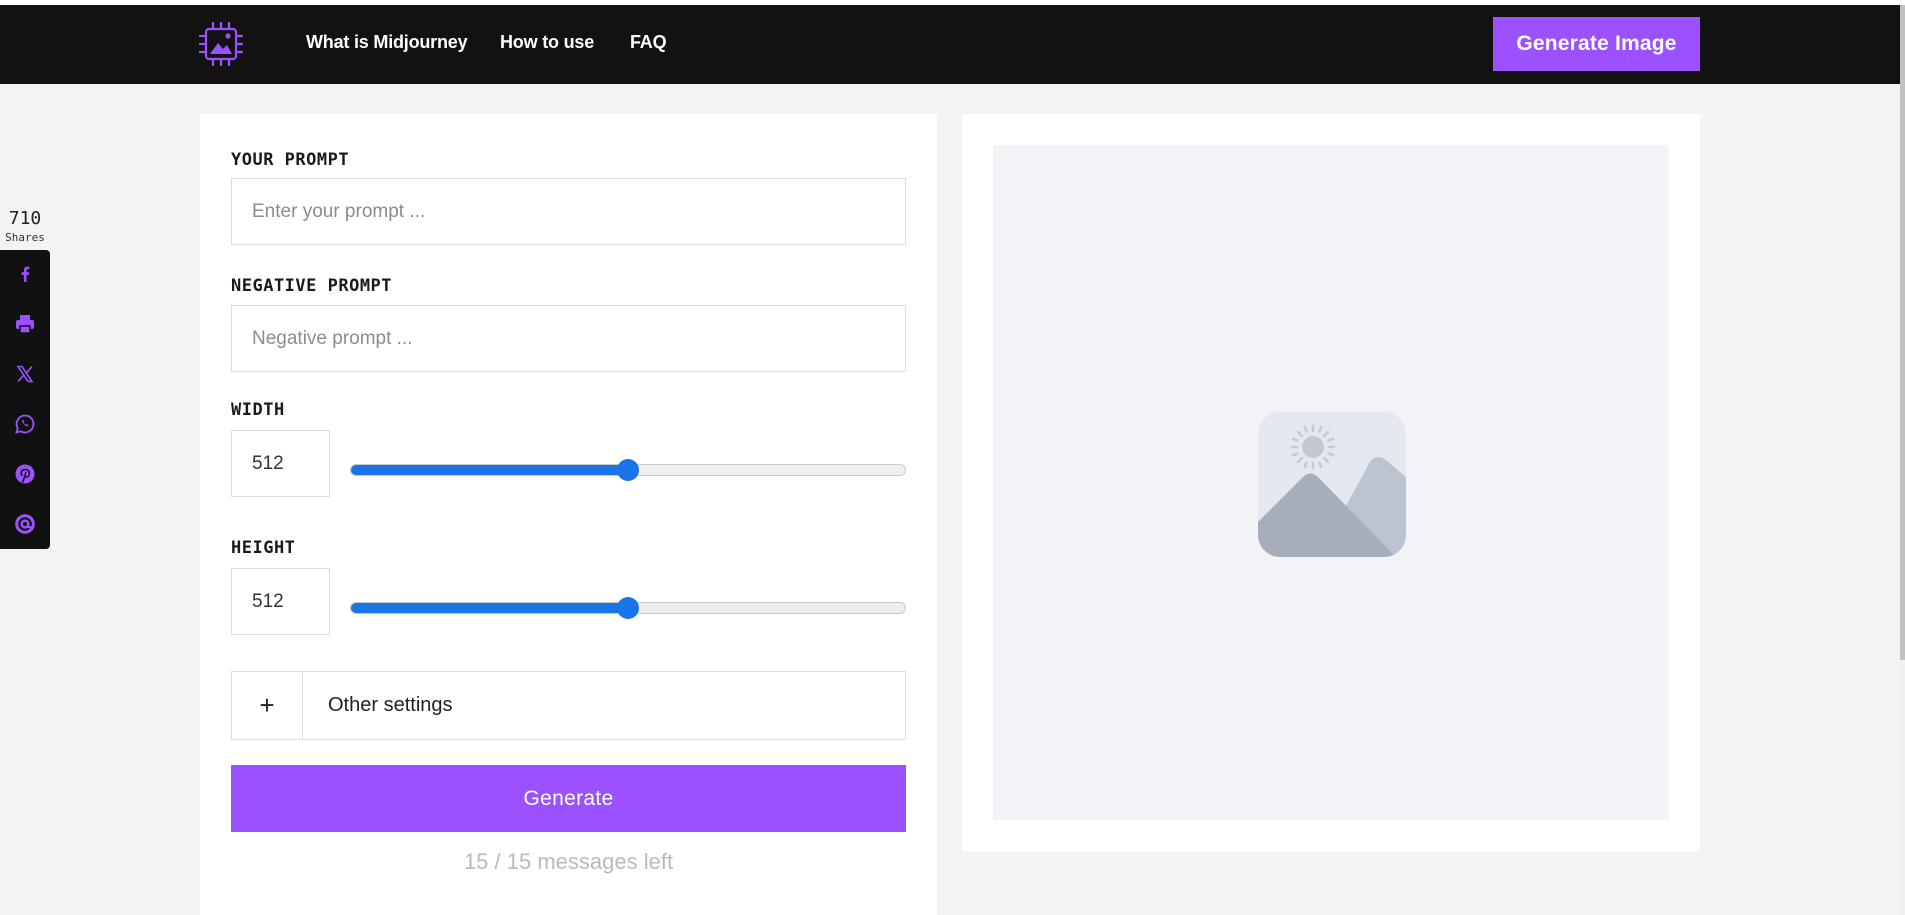  I want to click on generate-image-button: Generate Image, so click(1596, 44).